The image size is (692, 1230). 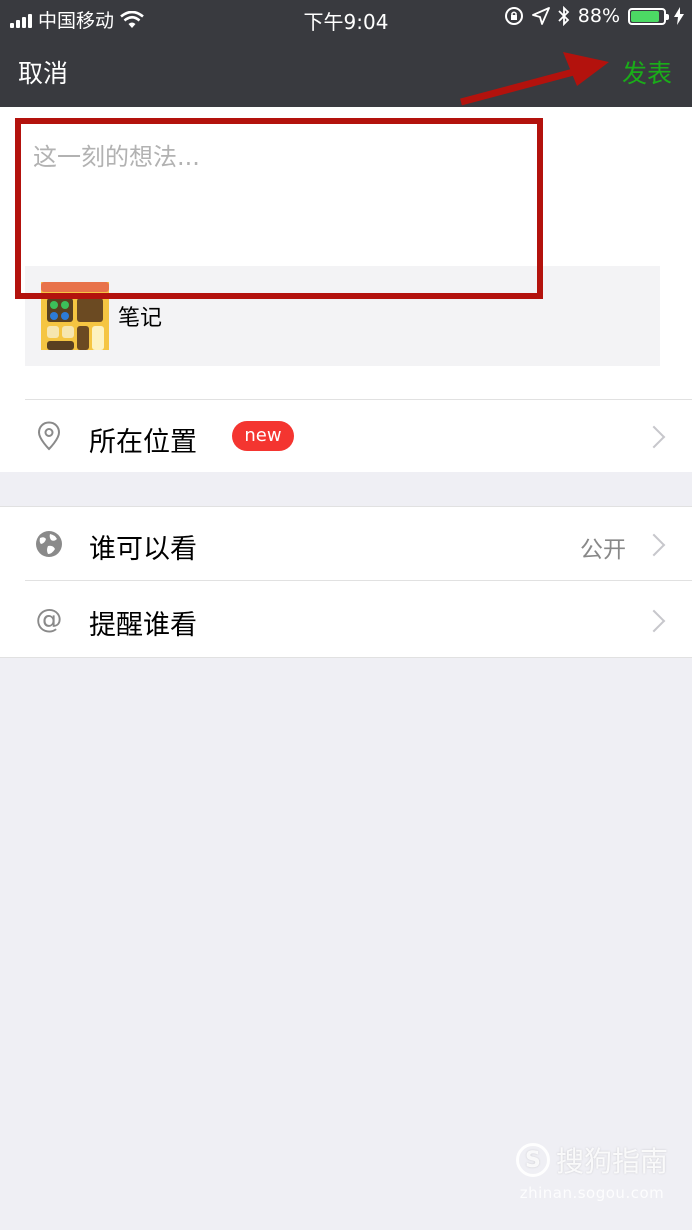 I want to click on visibility-value: 公开, so click(x=603, y=550).